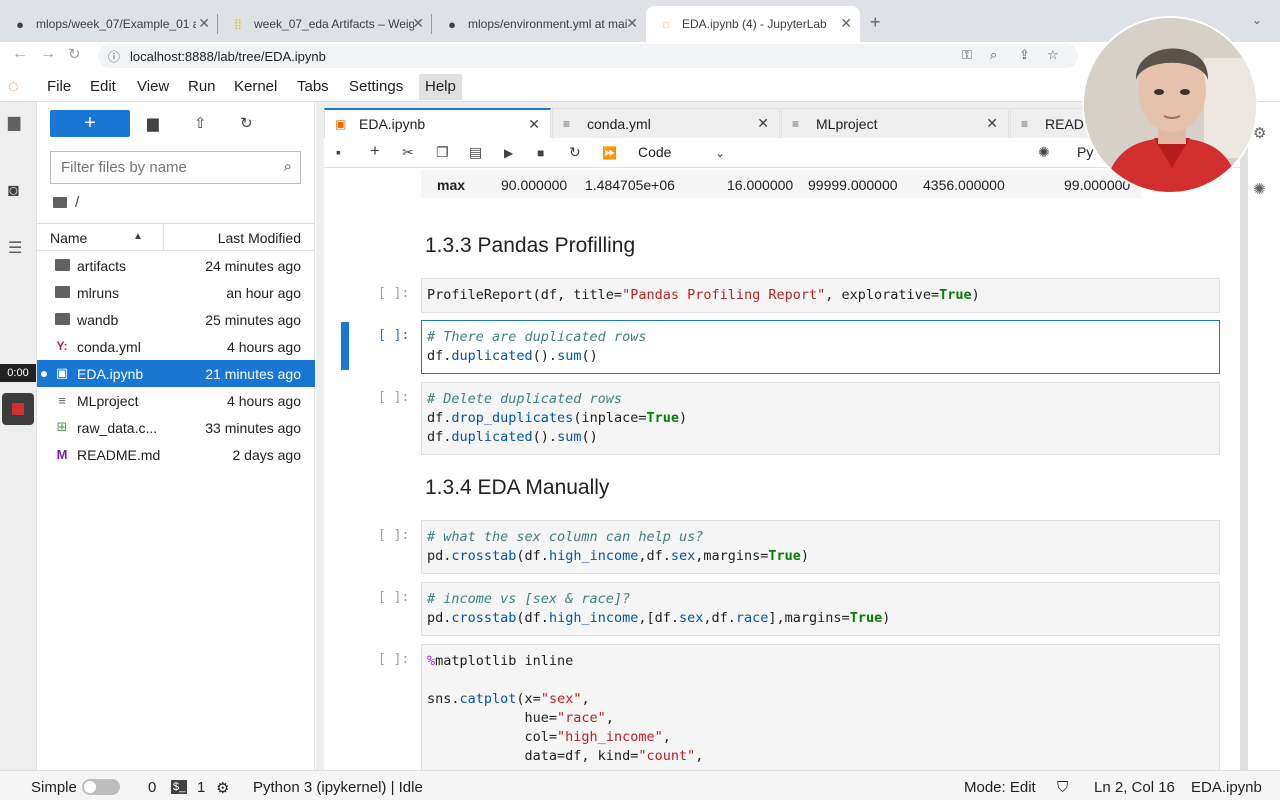 The image size is (1280, 800). I want to click on menu-view: View, so click(153, 86).